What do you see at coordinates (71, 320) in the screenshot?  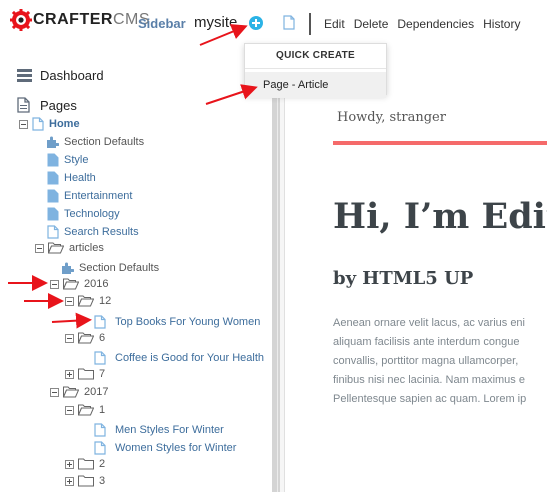 I see `arrow-to-top-books` at bounding box center [71, 320].